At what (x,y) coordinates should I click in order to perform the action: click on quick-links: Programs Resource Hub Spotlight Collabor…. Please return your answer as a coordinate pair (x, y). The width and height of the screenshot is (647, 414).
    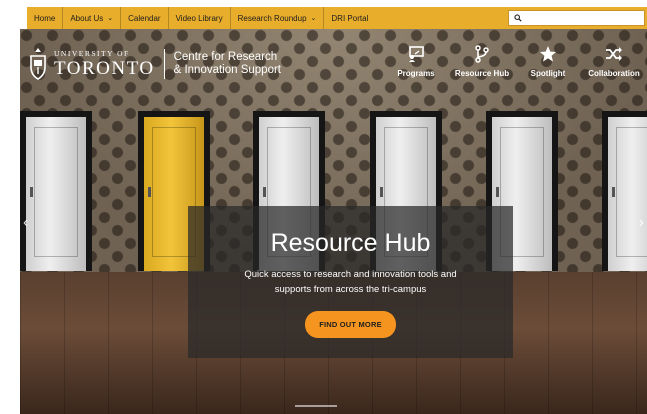
    Looking at the image, I should click on (515, 61).